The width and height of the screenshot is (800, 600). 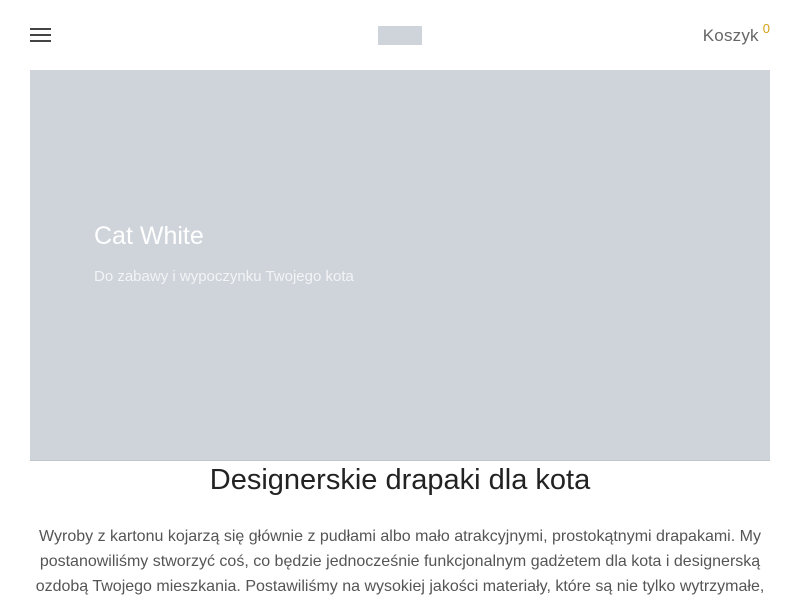 What do you see at coordinates (766, 28) in the screenshot?
I see `cart-count-badge: 0` at bounding box center [766, 28].